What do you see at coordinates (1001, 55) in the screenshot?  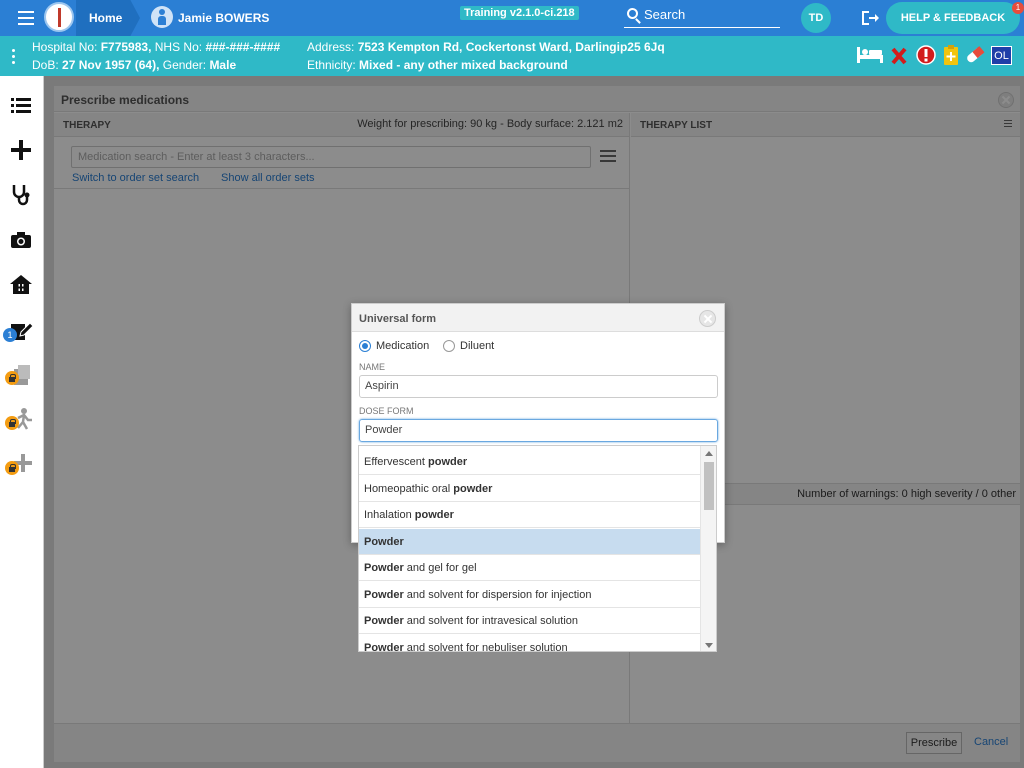 I see `ol-badge: OL` at bounding box center [1001, 55].